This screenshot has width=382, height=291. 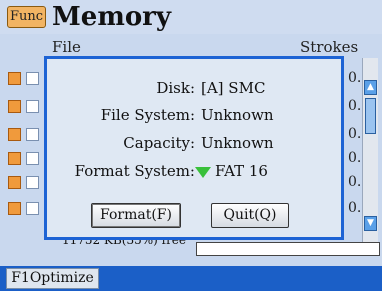 What do you see at coordinates (191, 17) in the screenshot?
I see `title-bar: Func Memory` at bounding box center [191, 17].